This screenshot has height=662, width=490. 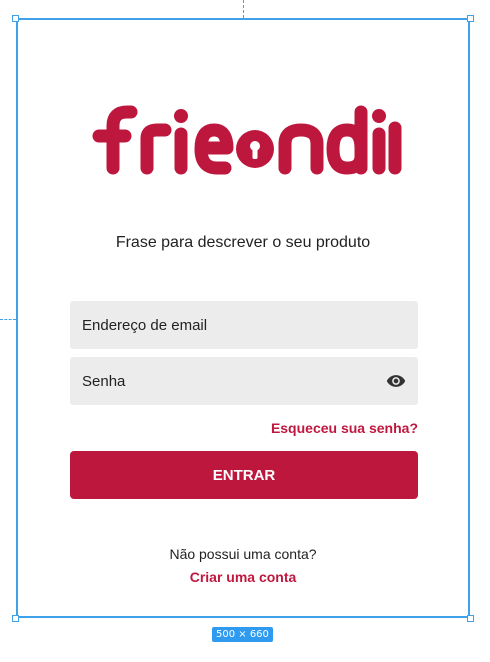 What do you see at coordinates (8, 319) in the screenshot?
I see `horizontal-guide` at bounding box center [8, 319].